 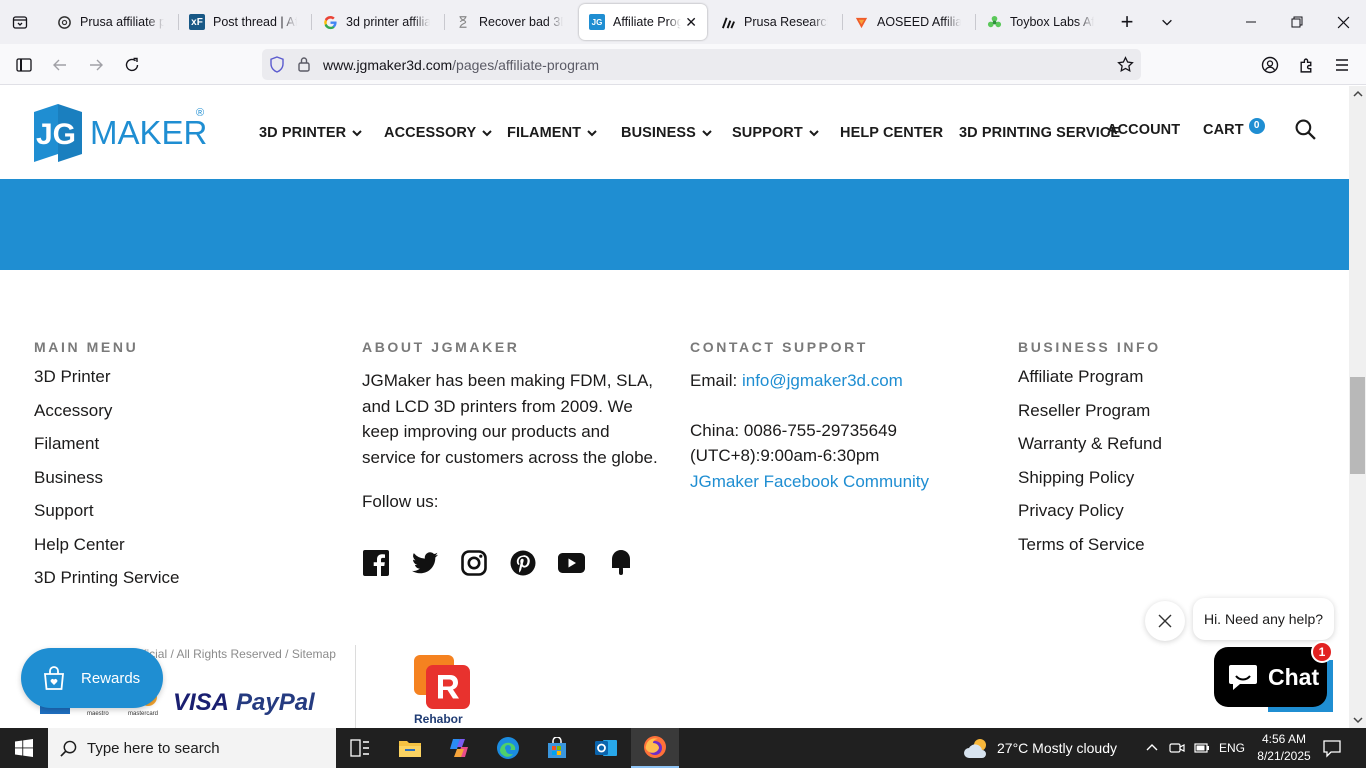 What do you see at coordinates (1090, 410) in the screenshot?
I see `footer-link-reseller-program: Reseller Program` at bounding box center [1090, 410].